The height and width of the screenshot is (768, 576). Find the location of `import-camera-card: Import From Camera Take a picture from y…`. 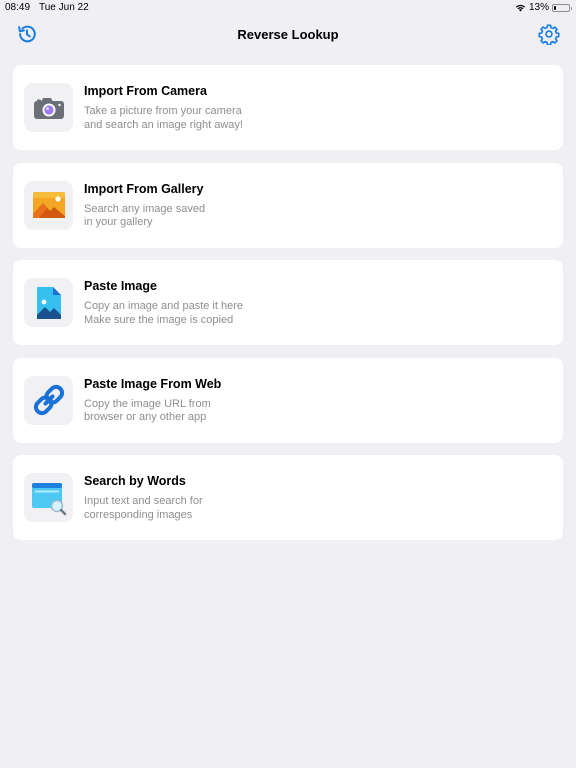

import-camera-card: Import From Camera Take a picture from y… is located at coordinates (288, 107).